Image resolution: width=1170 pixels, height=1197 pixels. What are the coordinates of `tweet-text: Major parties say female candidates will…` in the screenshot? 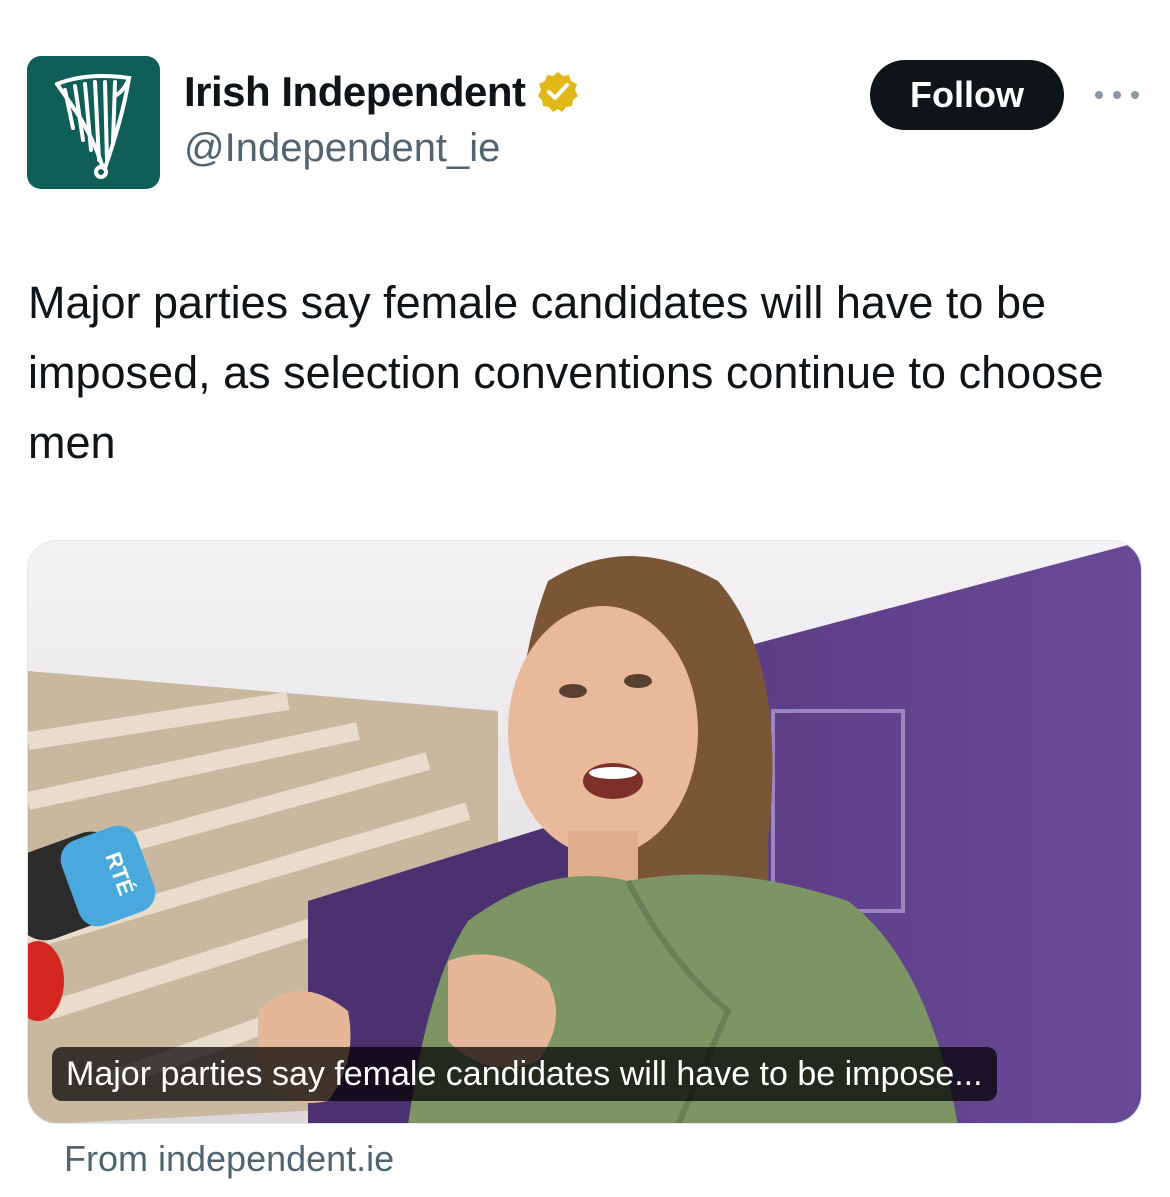 It's located at (566, 372).